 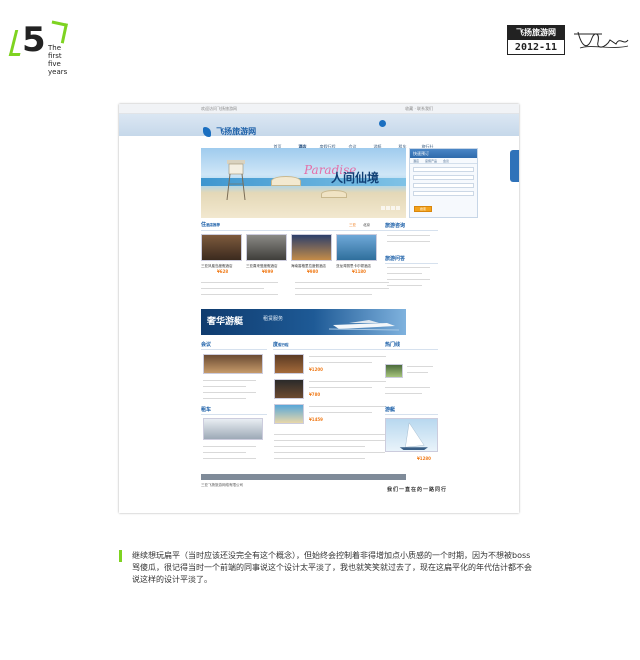 I want to click on booking-tabs: 酒店 度假产品 会议, so click(x=443, y=161).